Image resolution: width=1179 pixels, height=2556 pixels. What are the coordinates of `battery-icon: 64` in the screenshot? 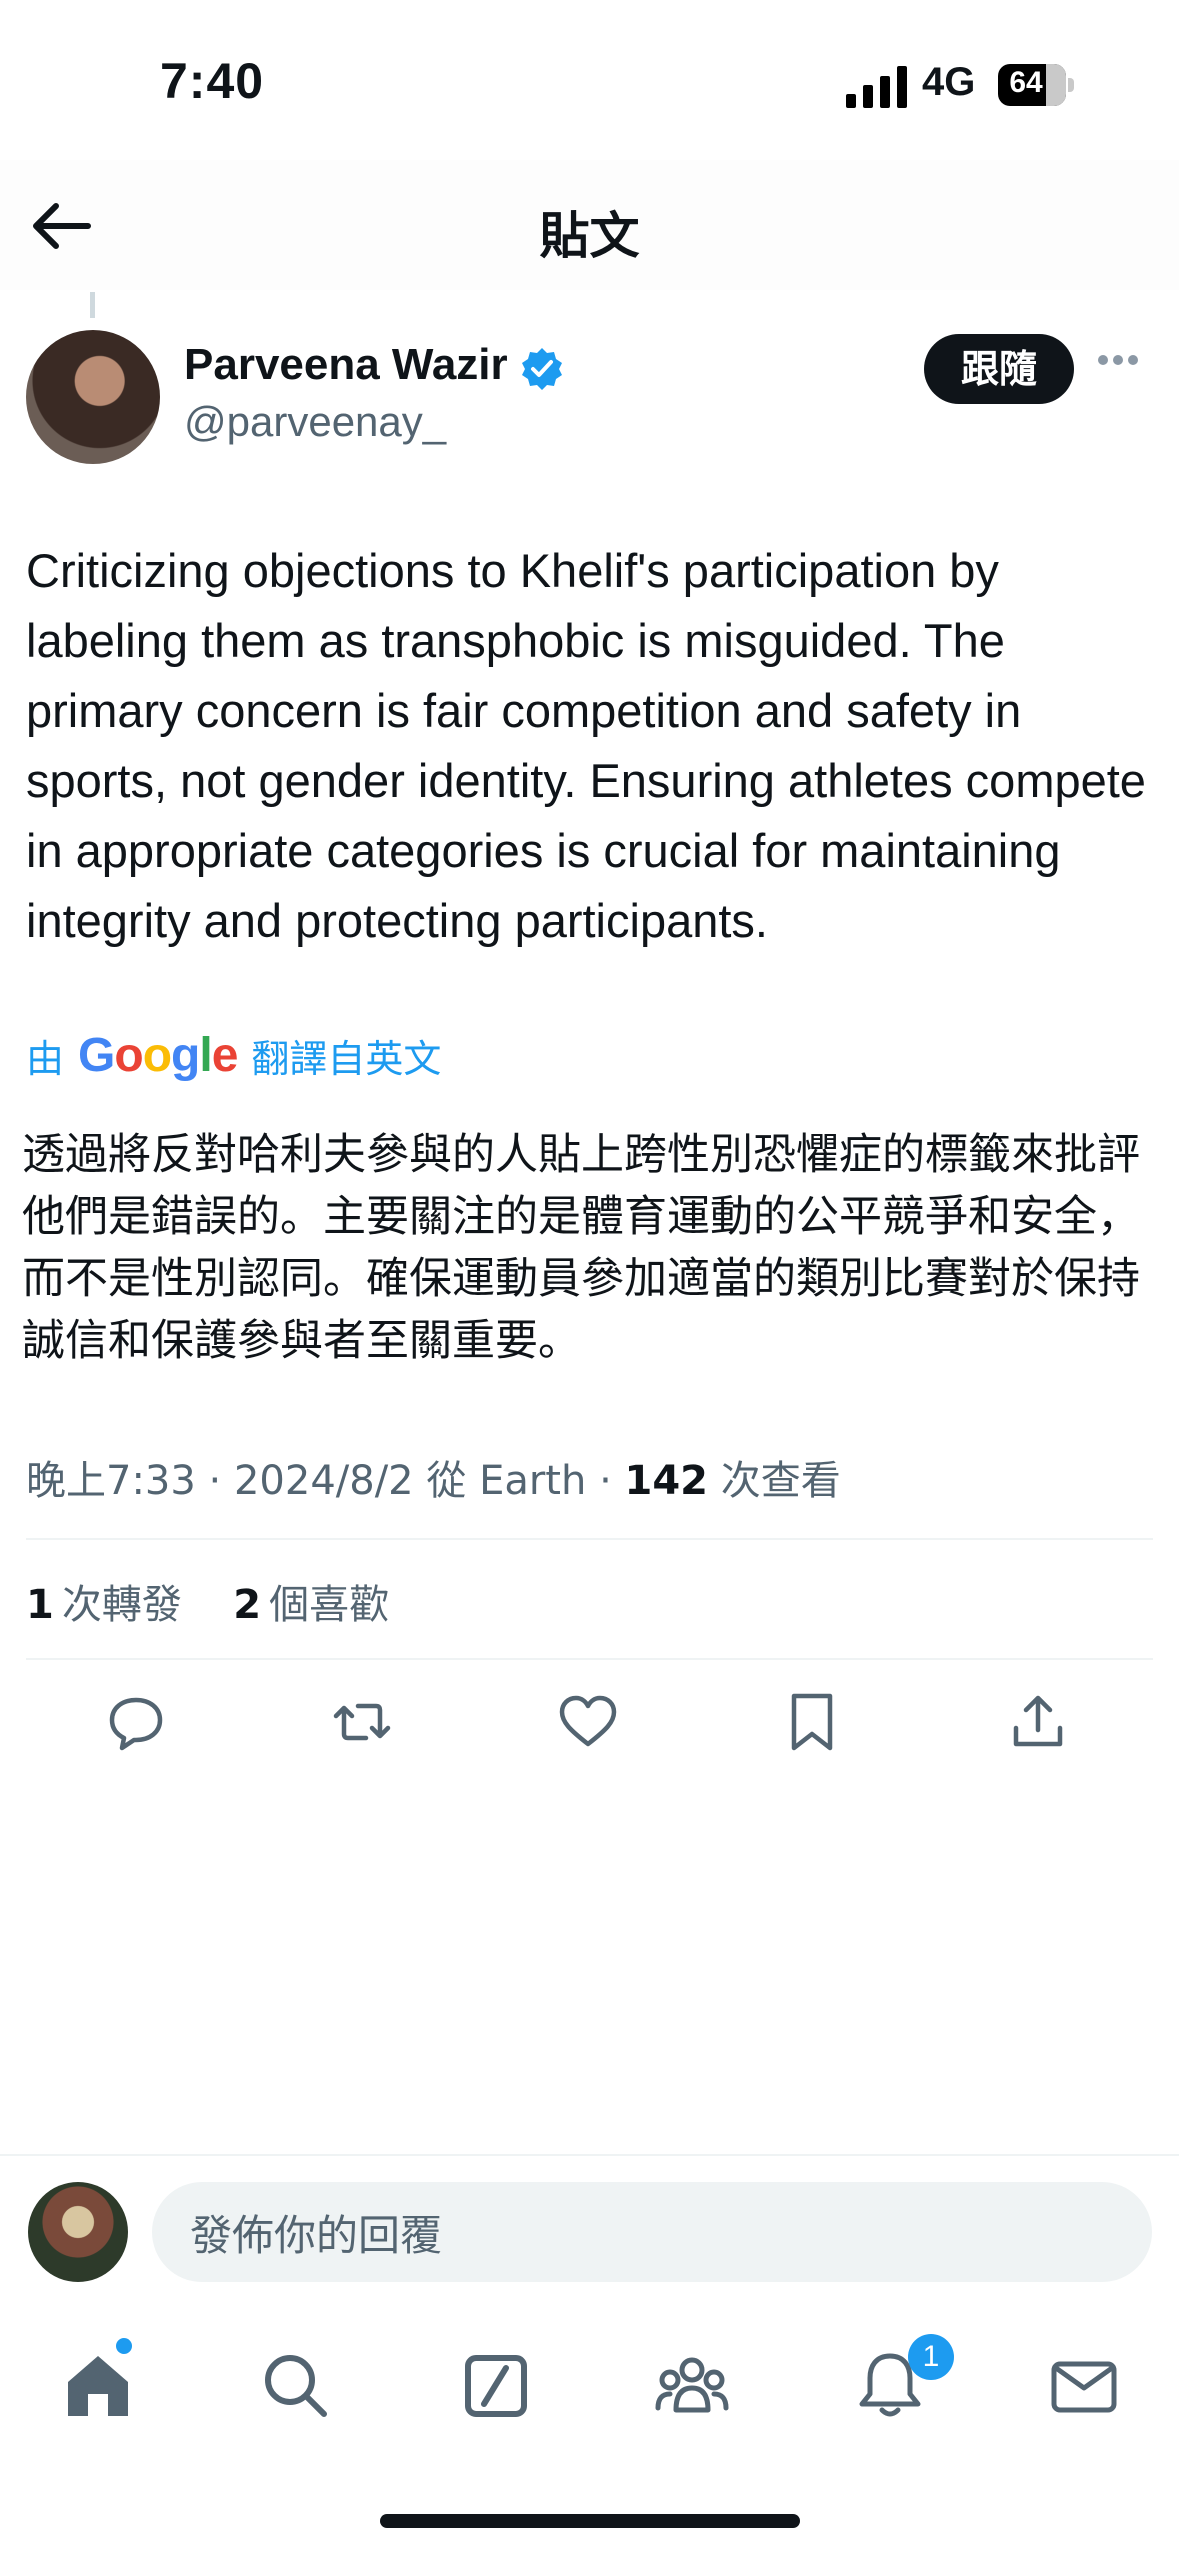 It's located at (1036, 85).